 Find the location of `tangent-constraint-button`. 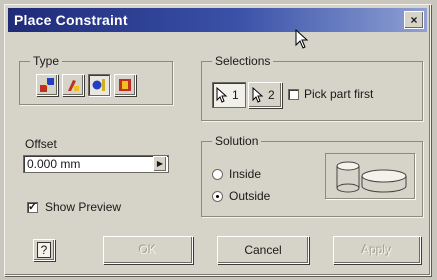

tangent-constraint-button is located at coordinates (99, 85).